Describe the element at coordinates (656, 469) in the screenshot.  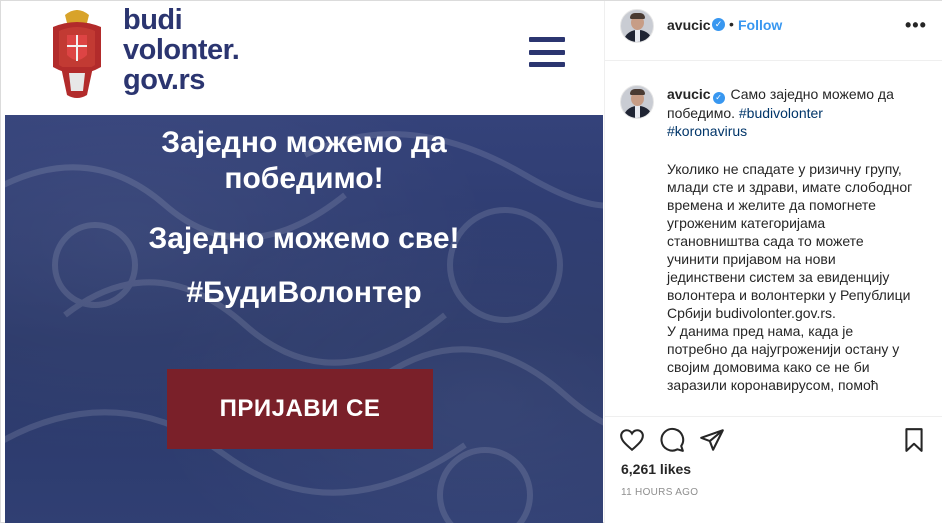
I see `likes-count: 6,261 likes` at that location.